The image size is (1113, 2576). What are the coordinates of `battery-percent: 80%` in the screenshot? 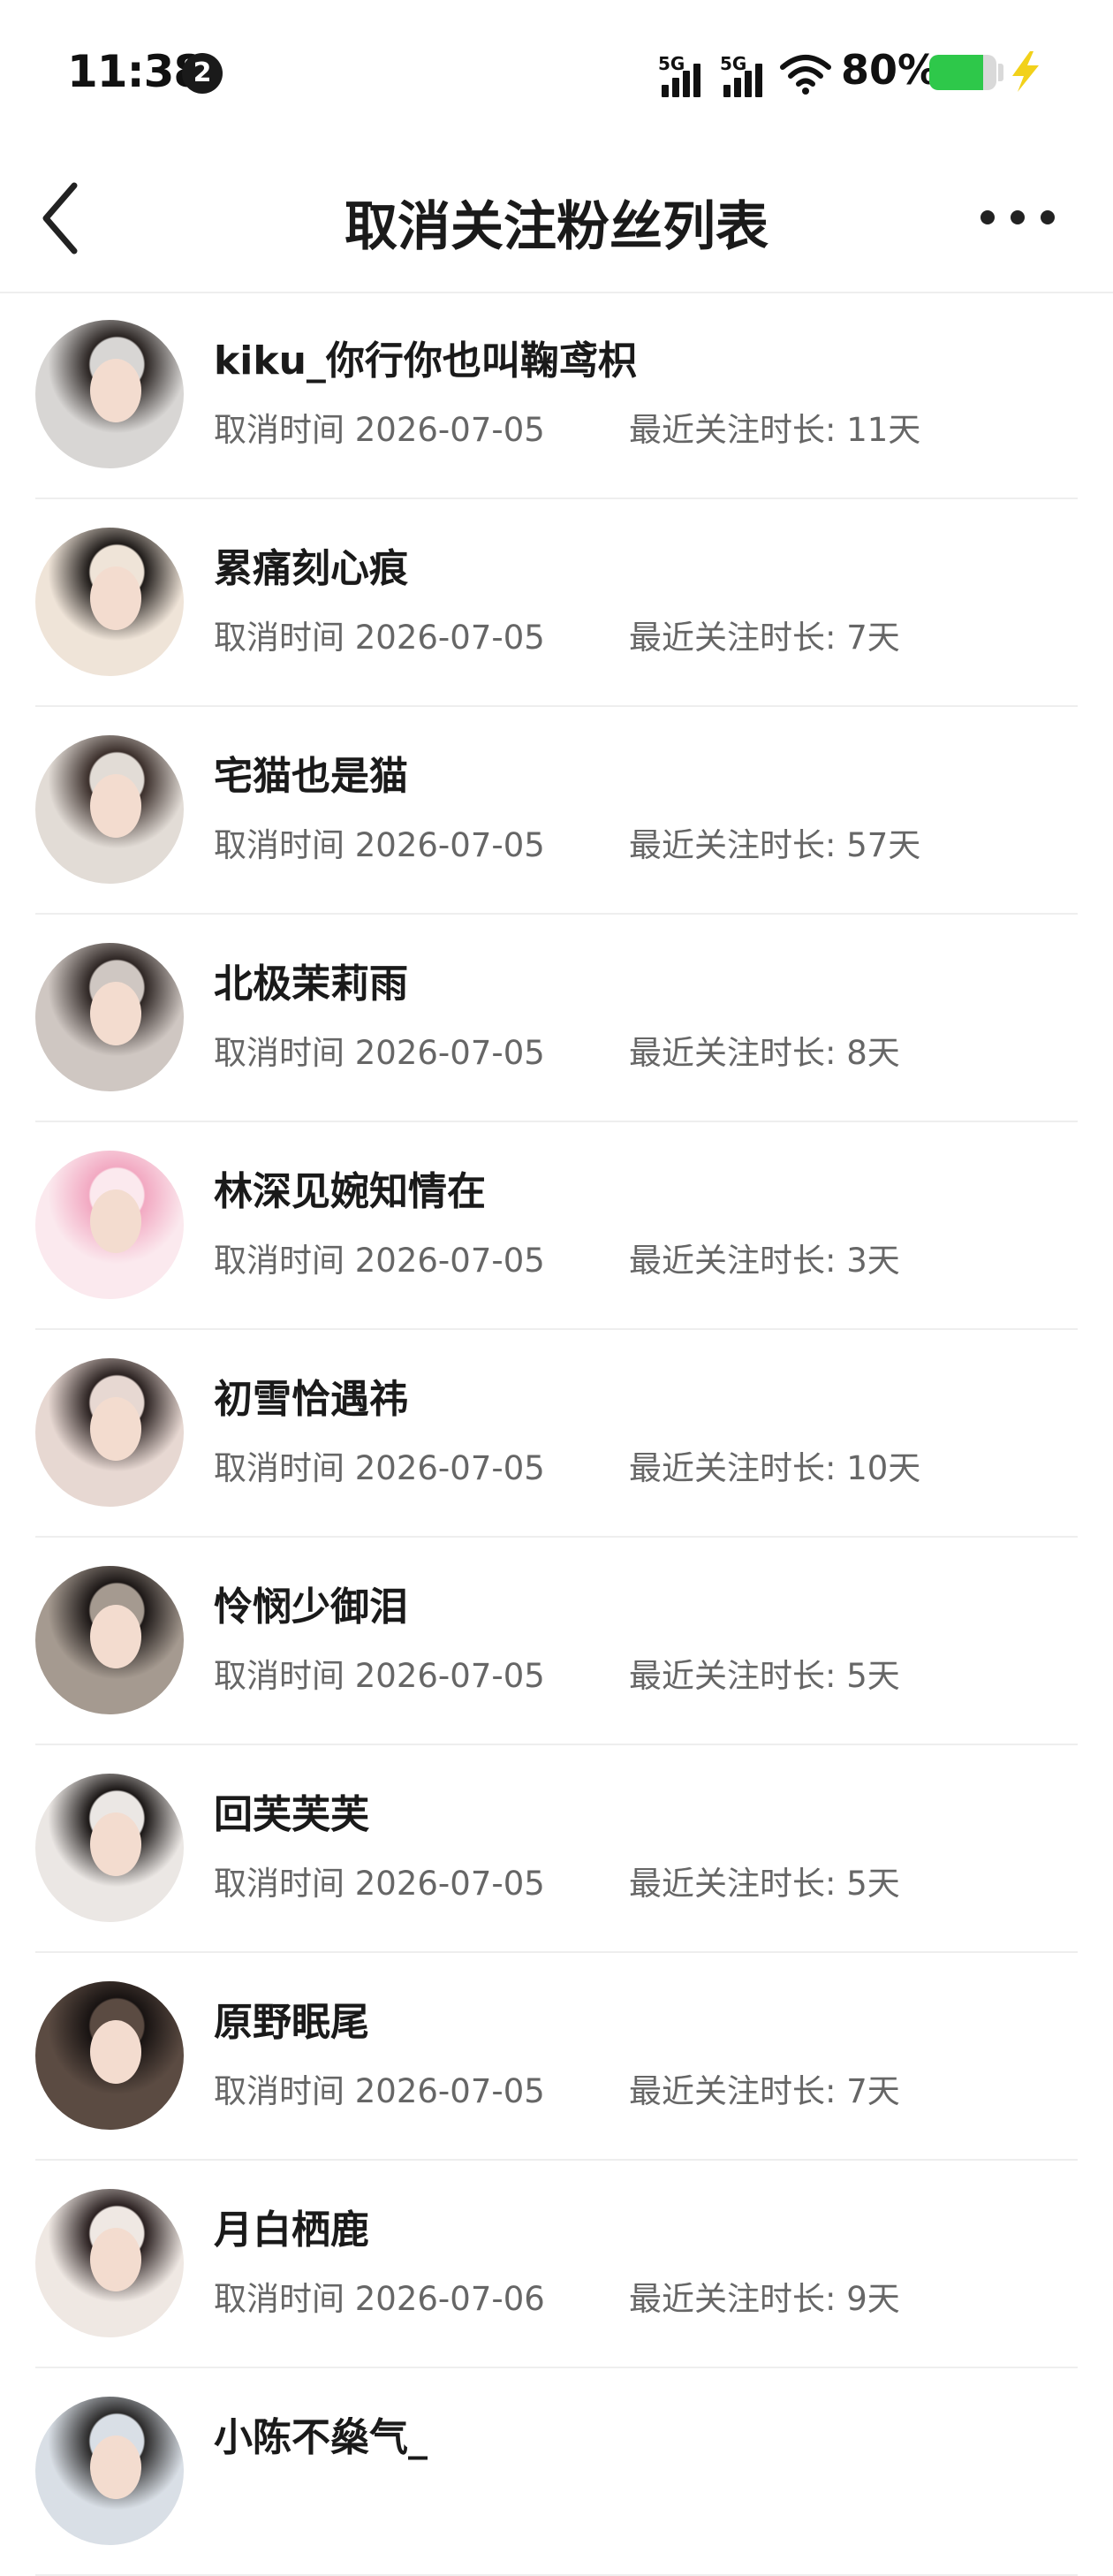 It's located at (890, 70).